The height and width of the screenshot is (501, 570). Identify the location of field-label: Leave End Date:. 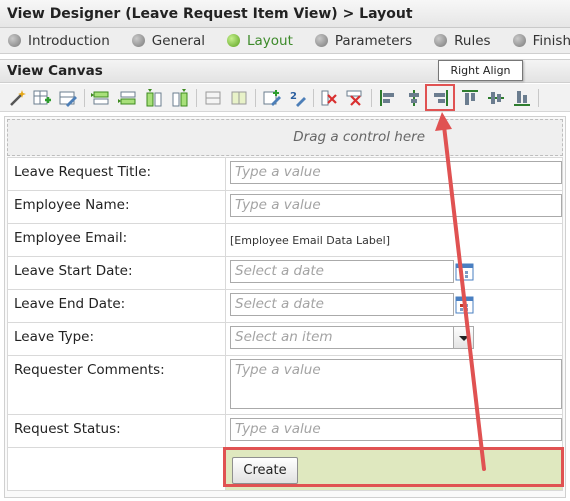
(116, 306).